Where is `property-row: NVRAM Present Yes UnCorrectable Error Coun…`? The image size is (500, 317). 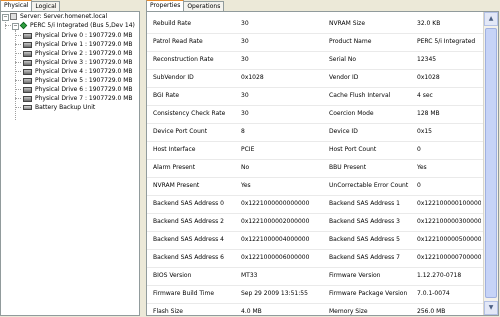 property-row: NVRAM Present Yes UnCorrectable Error Coun… is located at coordinates (315, 186).